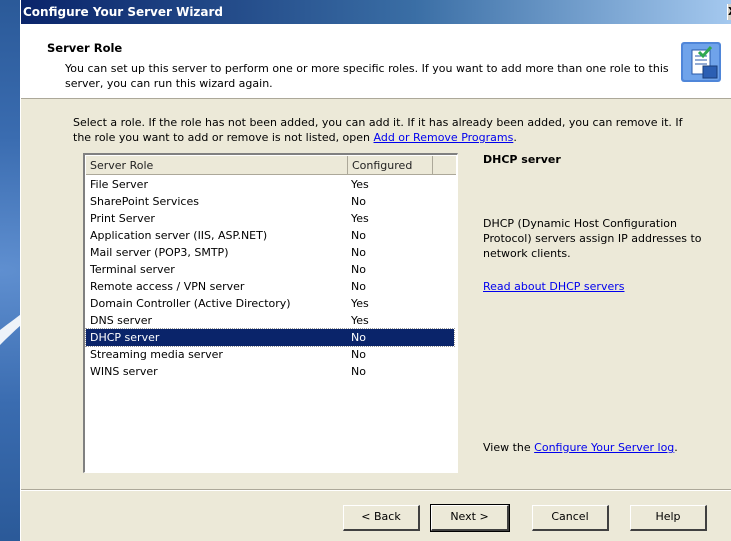 The height and width of the screenshot is (541, 731). What do you see at coordinates (570, 518) in the screenshot?
I see `cancel-button: Cancel` at bounding box center [570, 518].